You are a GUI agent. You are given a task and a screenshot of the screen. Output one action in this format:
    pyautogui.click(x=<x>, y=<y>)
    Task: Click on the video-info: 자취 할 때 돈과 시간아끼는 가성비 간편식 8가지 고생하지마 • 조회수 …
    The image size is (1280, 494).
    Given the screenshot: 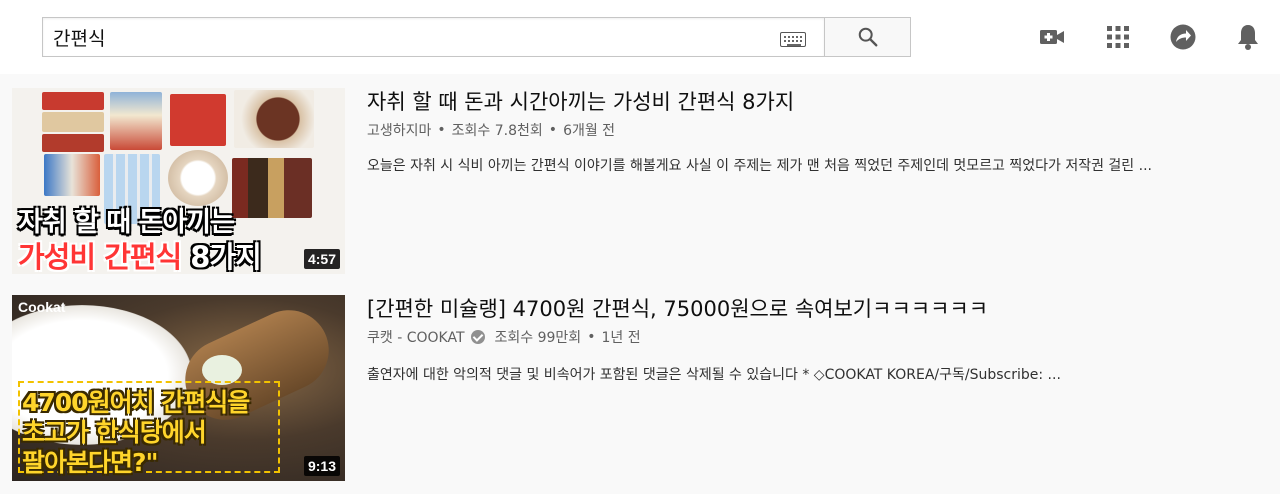 What is the action you would take?
    pyautogui.click(x=812, y=133)
    